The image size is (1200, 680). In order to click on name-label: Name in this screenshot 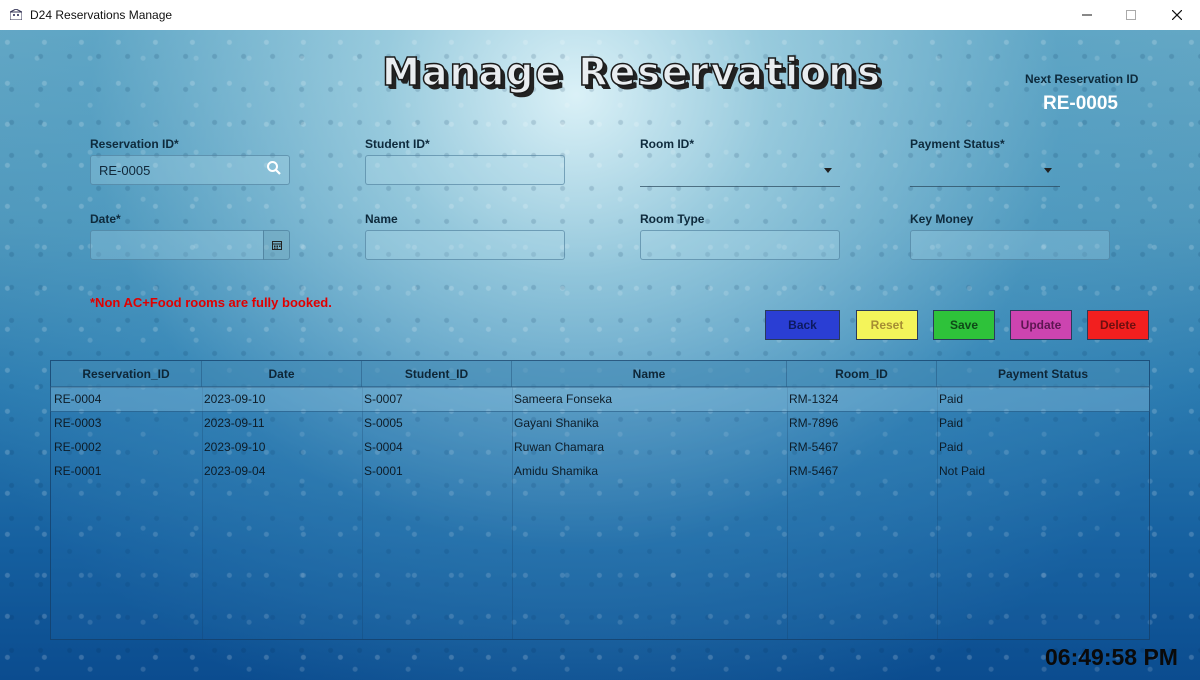, I will do `click(381, 219)`.